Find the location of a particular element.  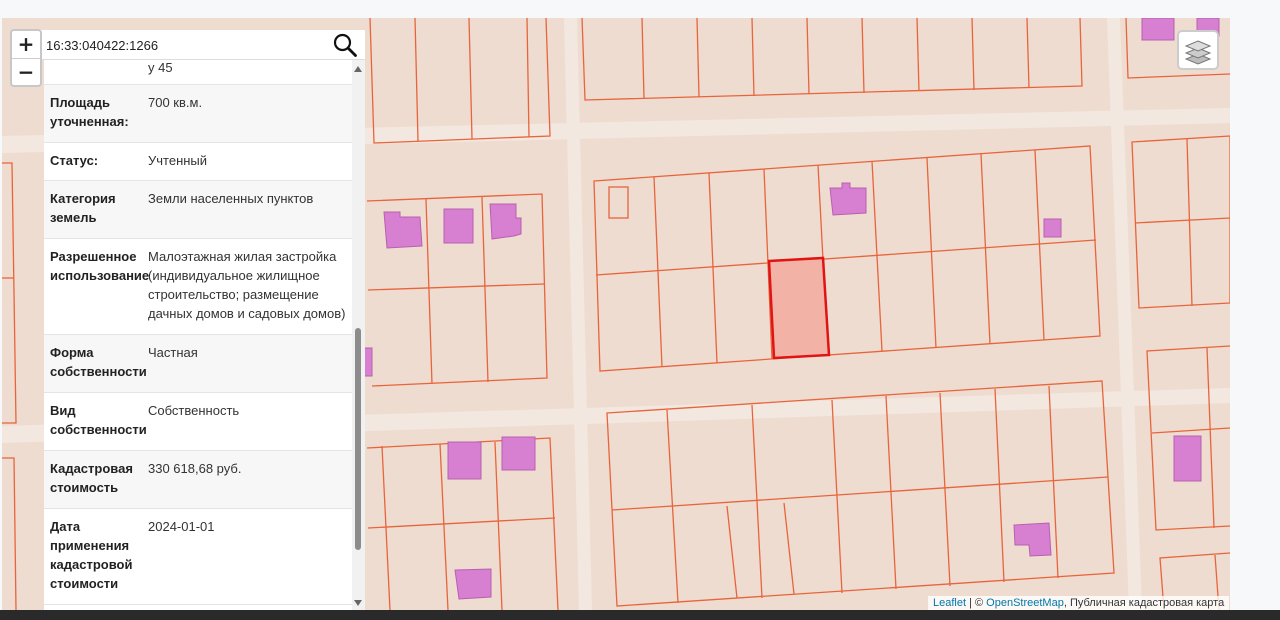

info-key: Кадастровая стоимость is located at coordinates (91, 478).